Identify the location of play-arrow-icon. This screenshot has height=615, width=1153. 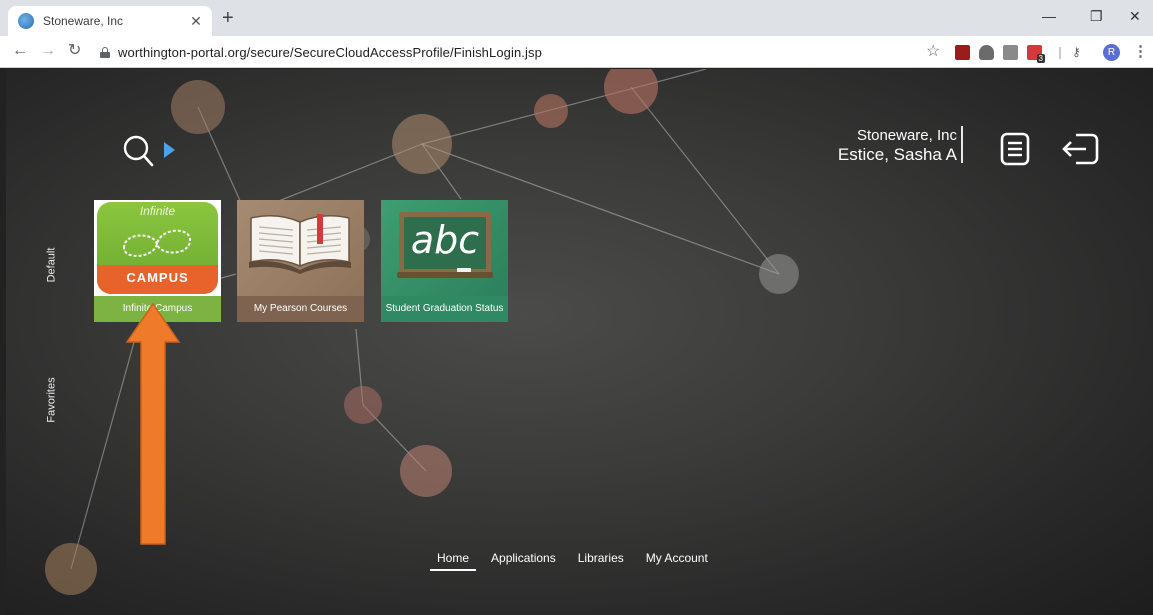
(169, 150).